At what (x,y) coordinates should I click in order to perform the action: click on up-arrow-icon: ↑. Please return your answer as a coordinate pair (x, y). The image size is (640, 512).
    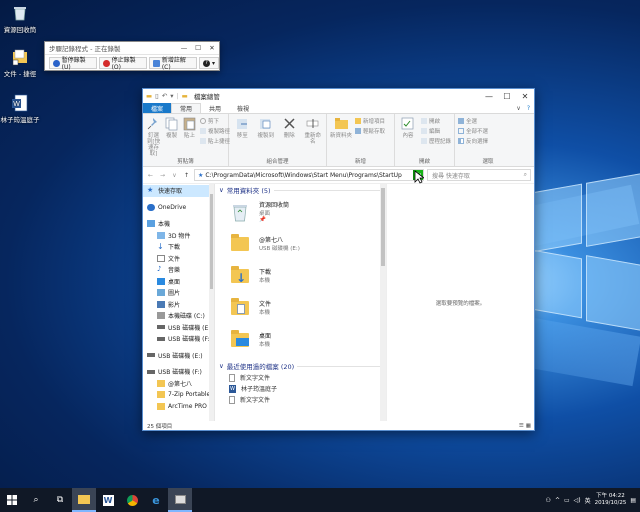
    Looking at the image, I should click on (186, 175).